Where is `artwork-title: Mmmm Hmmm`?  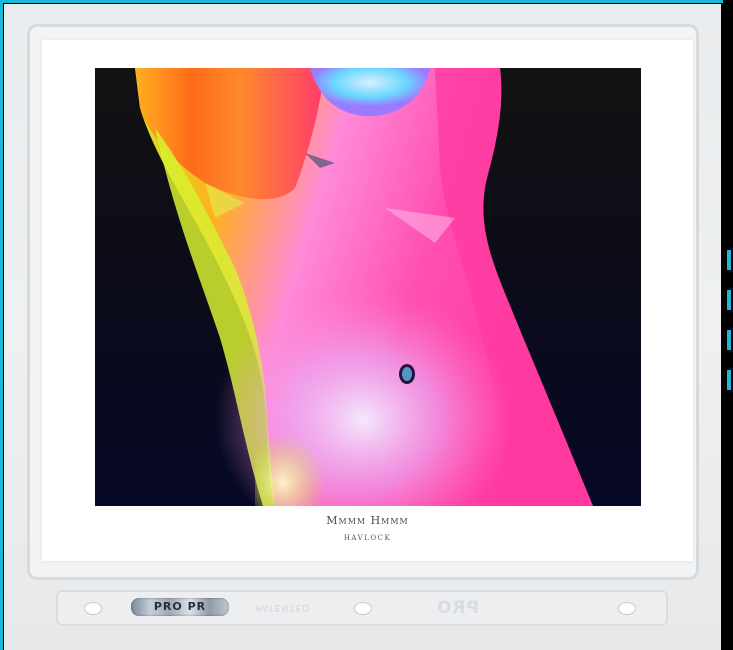
artwork-title: Mmmm Hmmm is located at coordinates (367, 520).